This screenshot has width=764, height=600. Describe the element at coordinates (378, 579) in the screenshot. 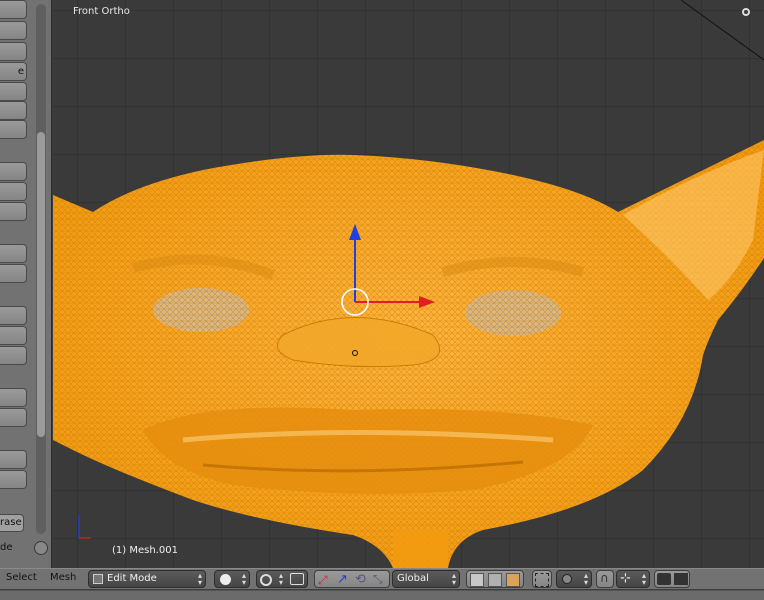

I see `scale-icon: ⤡` at that location.